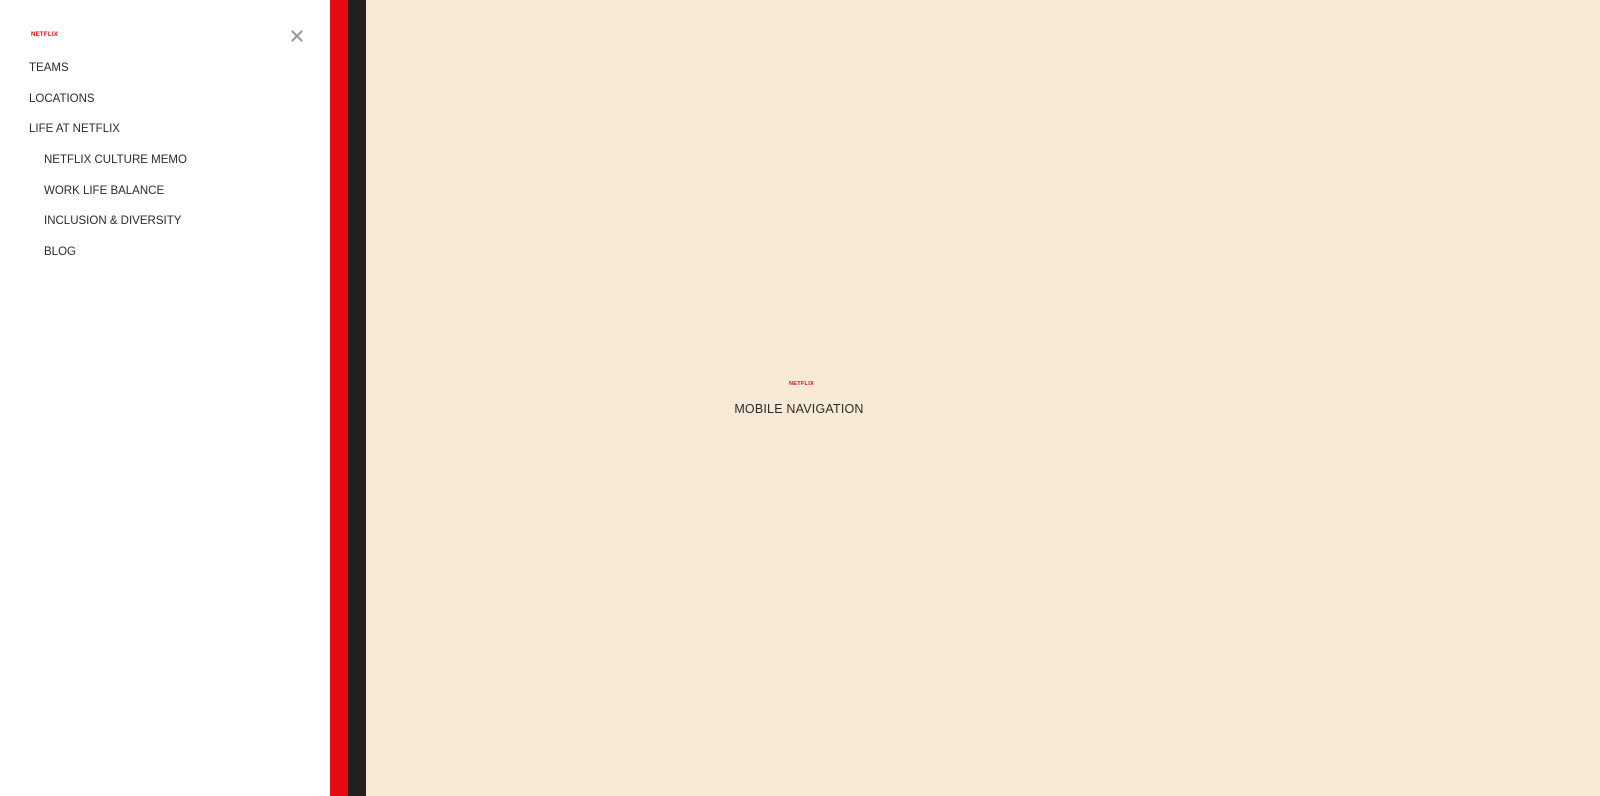  What do you see at coordinates (799, 409) in the screenshot?
I see `mobile-navigation-caption: MOBILE NAVIGATION` at bounding box center [799, 409].